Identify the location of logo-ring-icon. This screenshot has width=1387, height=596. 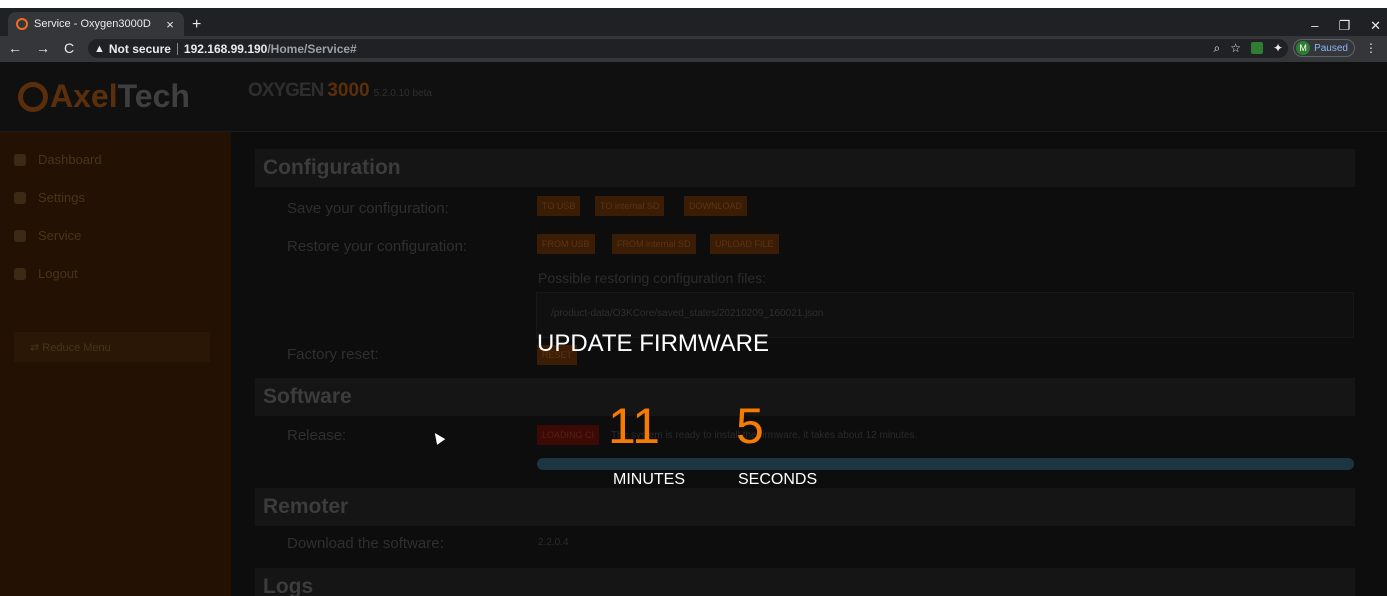
(33, 96).